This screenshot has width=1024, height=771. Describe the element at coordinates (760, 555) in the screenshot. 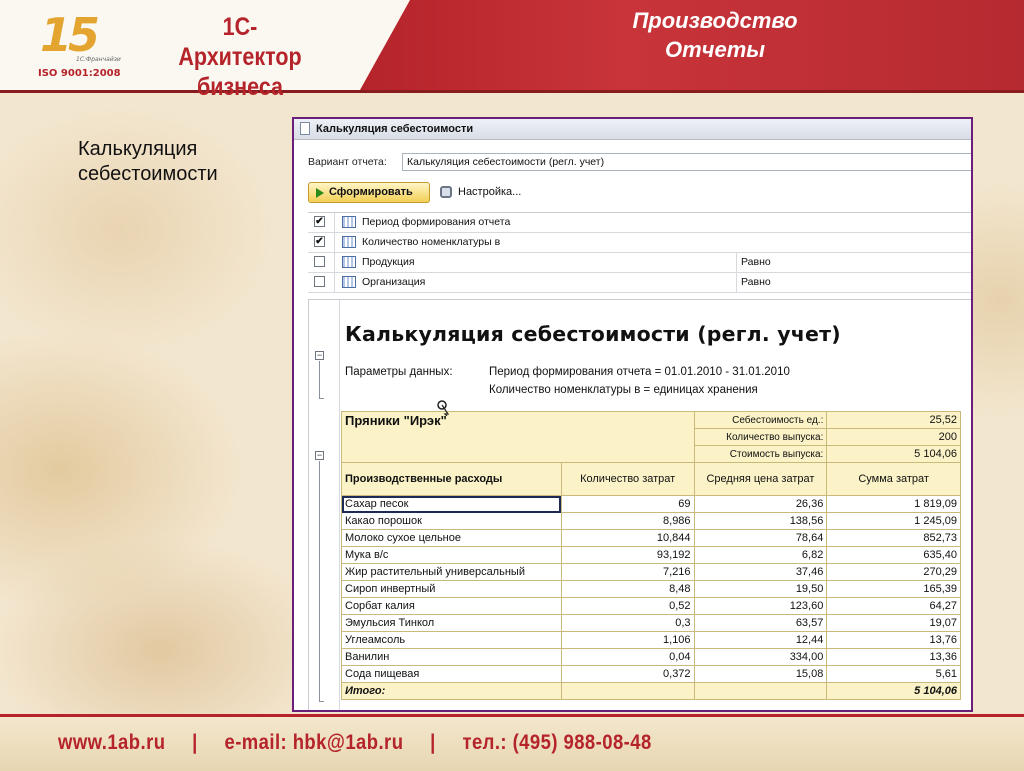

I see `table-cell: 6,82` at that location.